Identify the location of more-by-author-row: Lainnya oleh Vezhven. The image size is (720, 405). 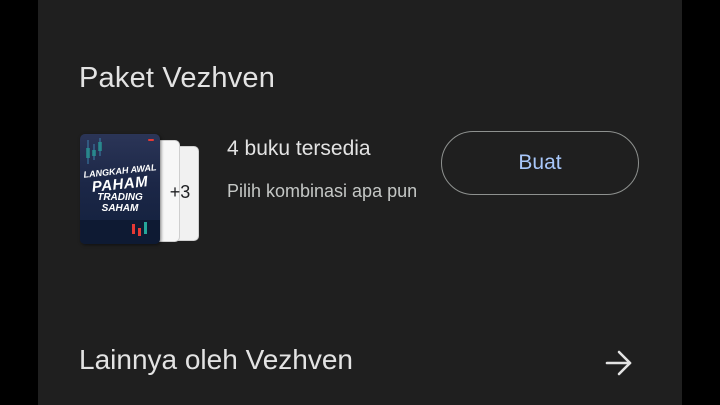
(360, 361).